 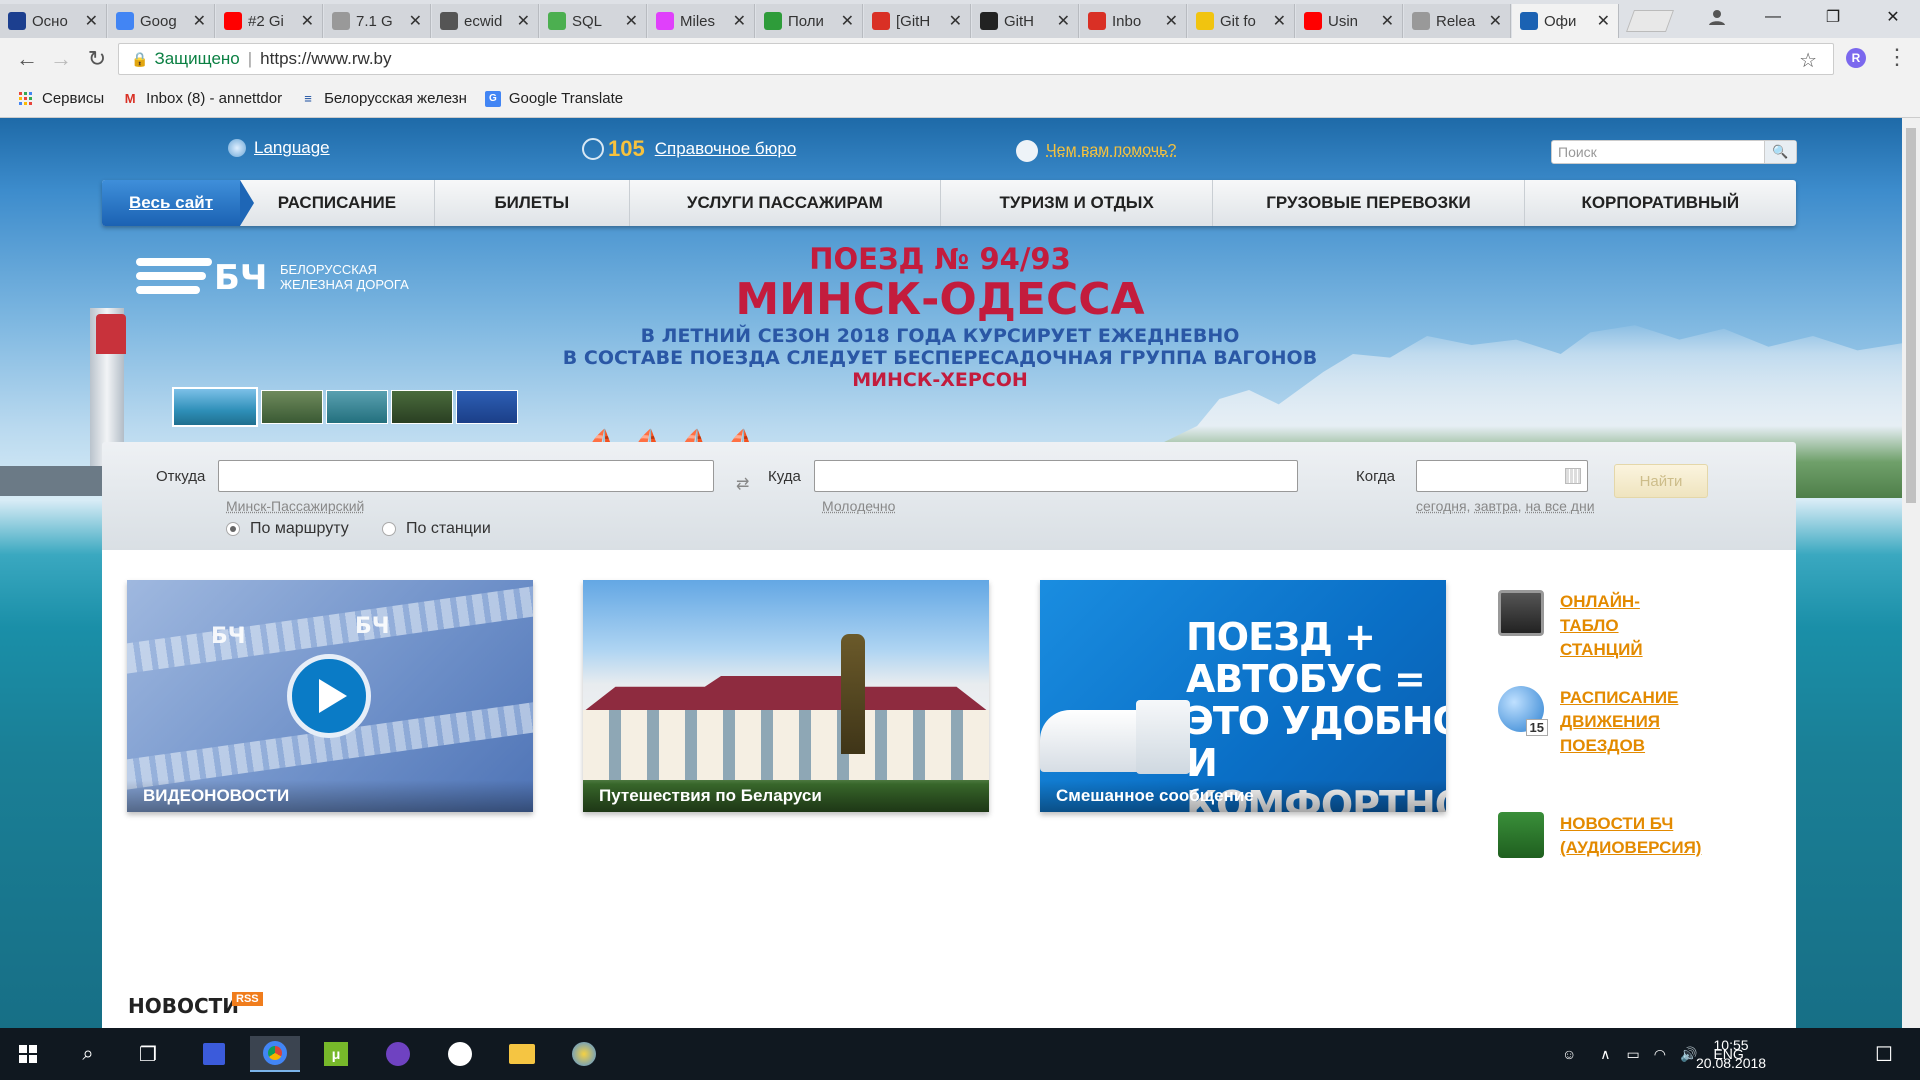 I want to click on from-hint: Минск-Пассажирский, so click(x=295, y=506).